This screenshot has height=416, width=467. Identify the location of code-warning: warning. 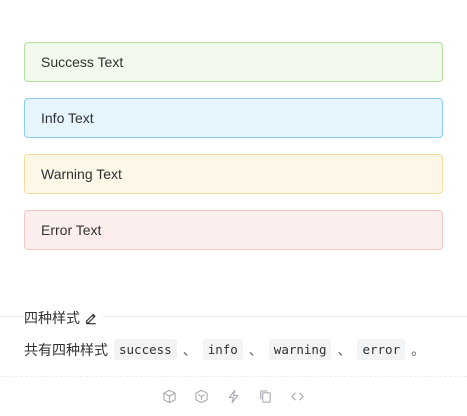
(300, 349).